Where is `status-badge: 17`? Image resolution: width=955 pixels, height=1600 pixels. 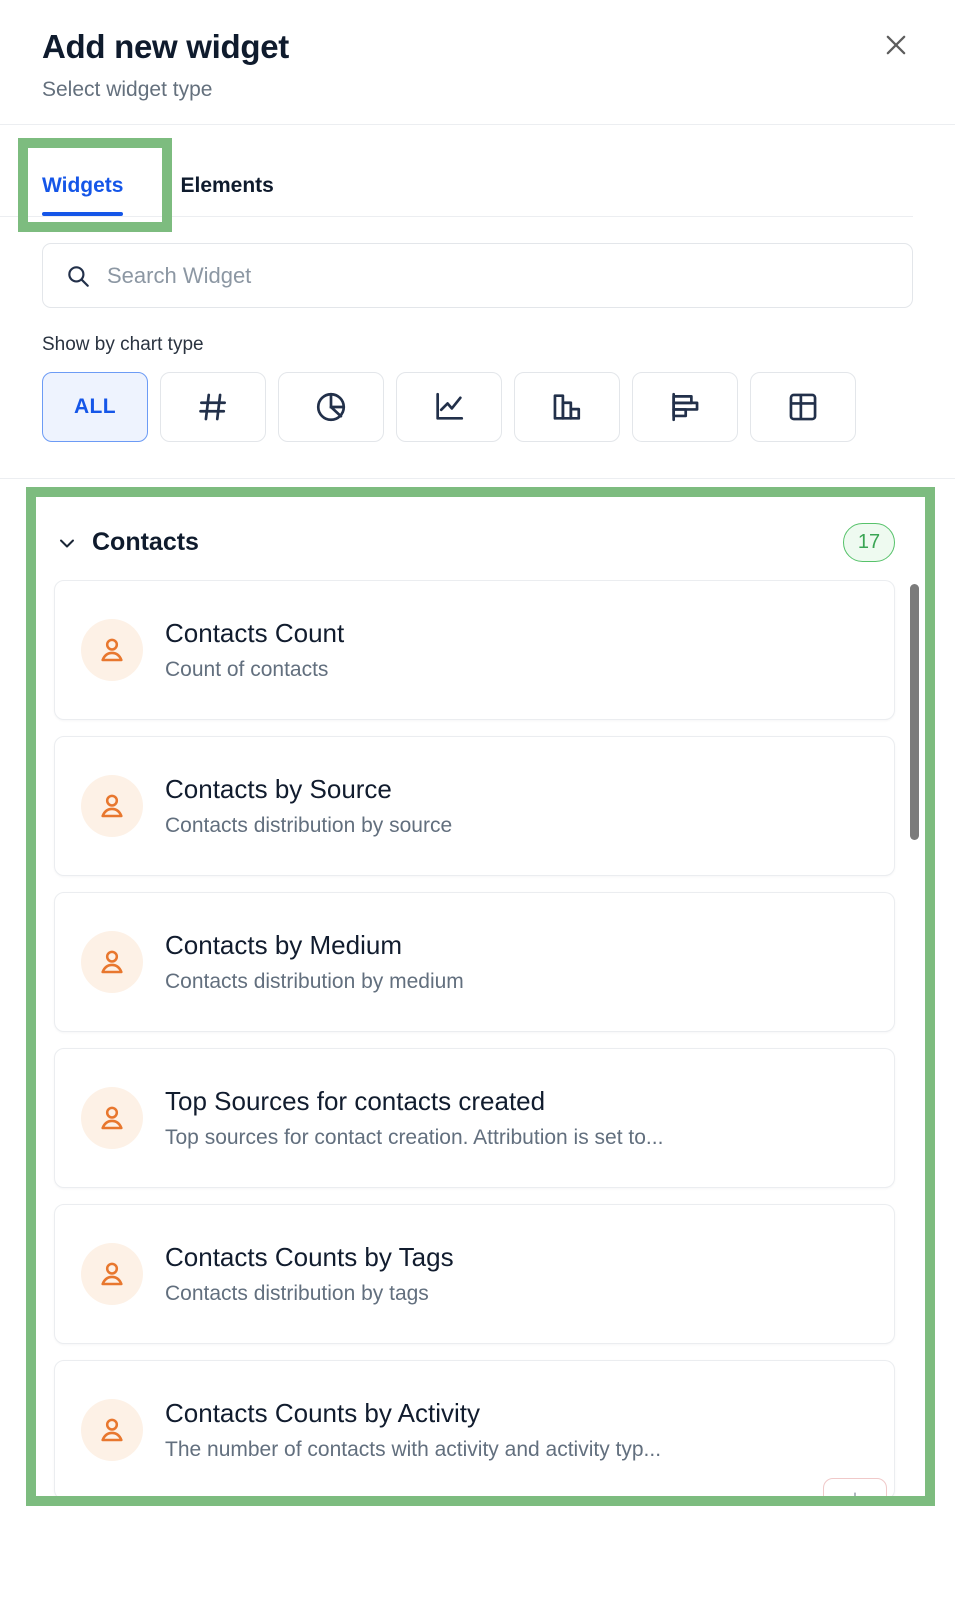
status-badge: 17 is located at coordinates (869, 543).